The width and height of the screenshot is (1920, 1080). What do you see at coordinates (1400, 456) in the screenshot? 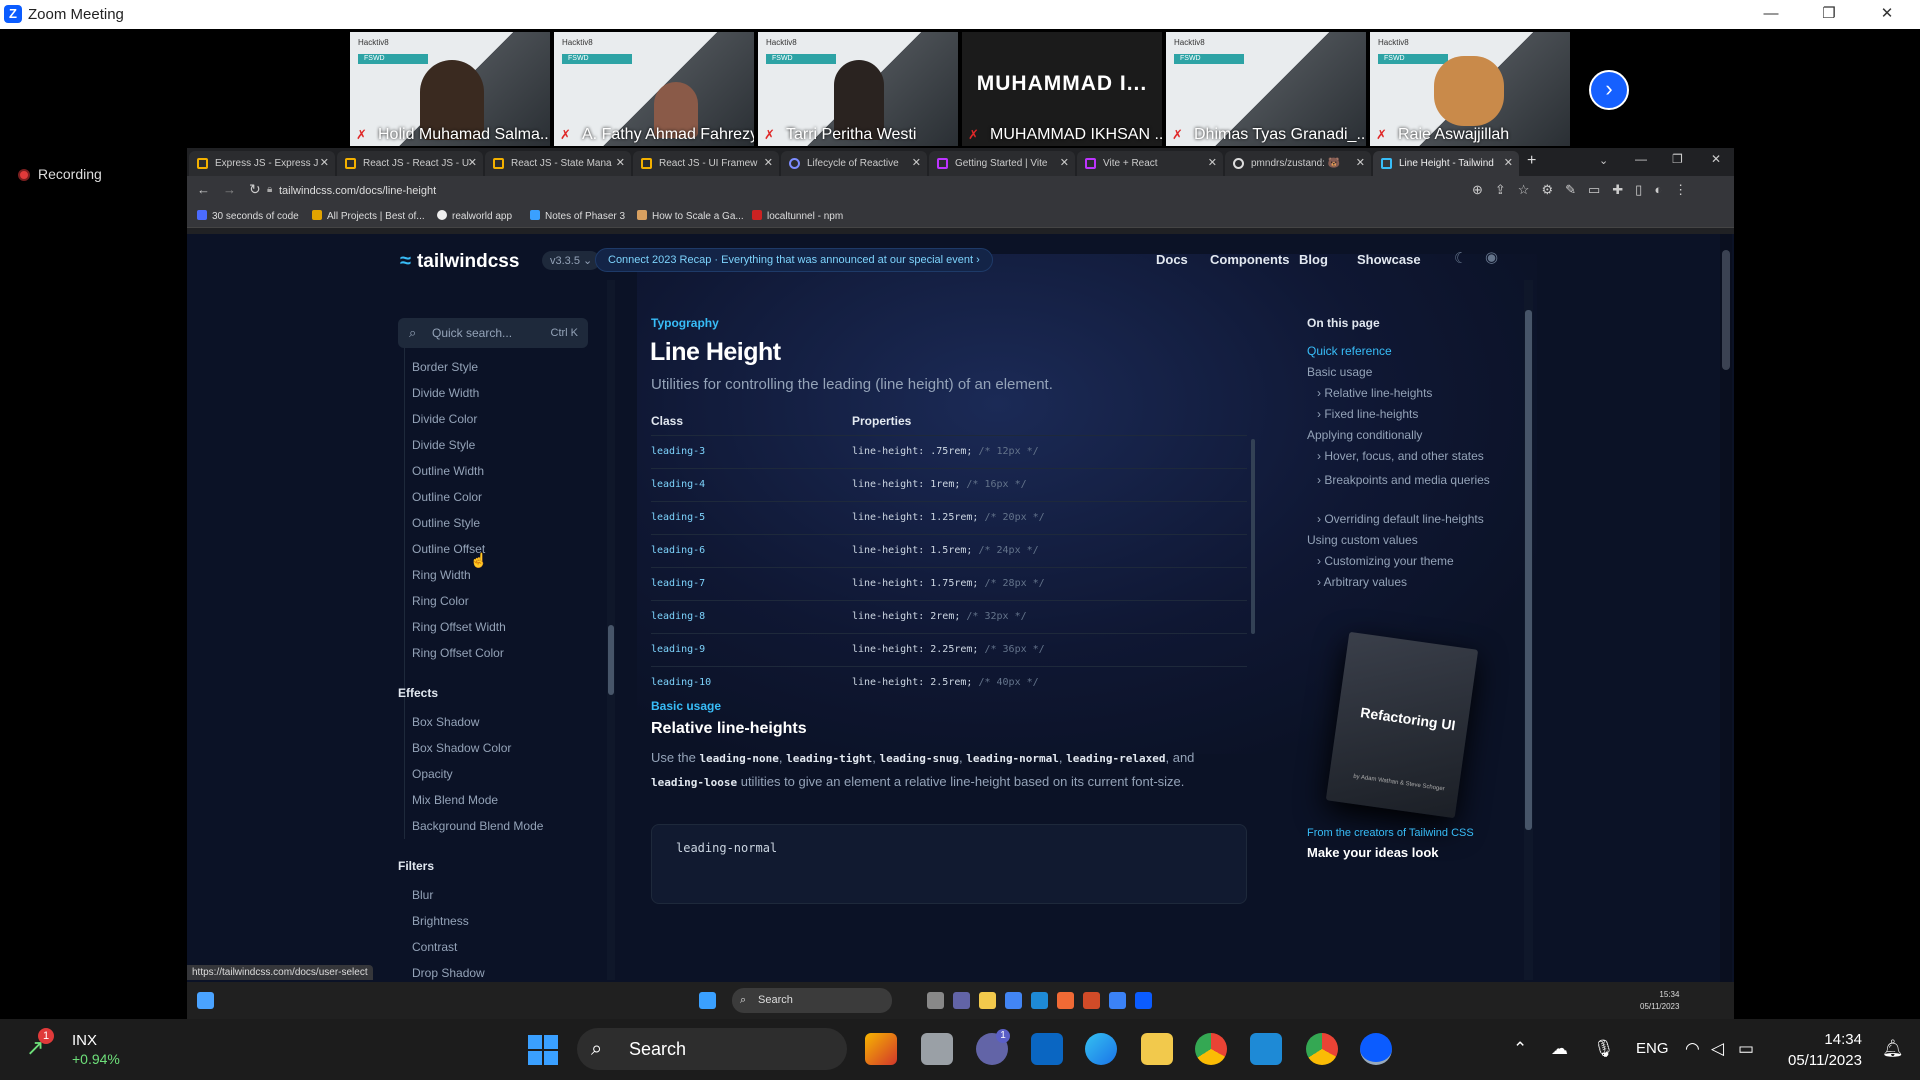
I see `toc-link: › Hover, focus, and other states` at bounding box center [1400, 456].